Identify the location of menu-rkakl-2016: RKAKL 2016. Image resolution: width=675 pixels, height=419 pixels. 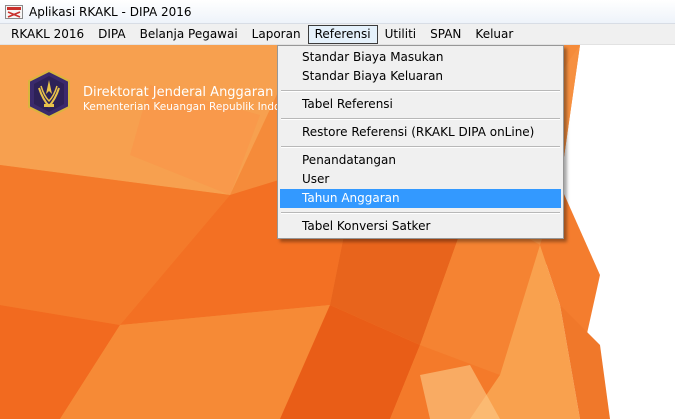
(47, 34).